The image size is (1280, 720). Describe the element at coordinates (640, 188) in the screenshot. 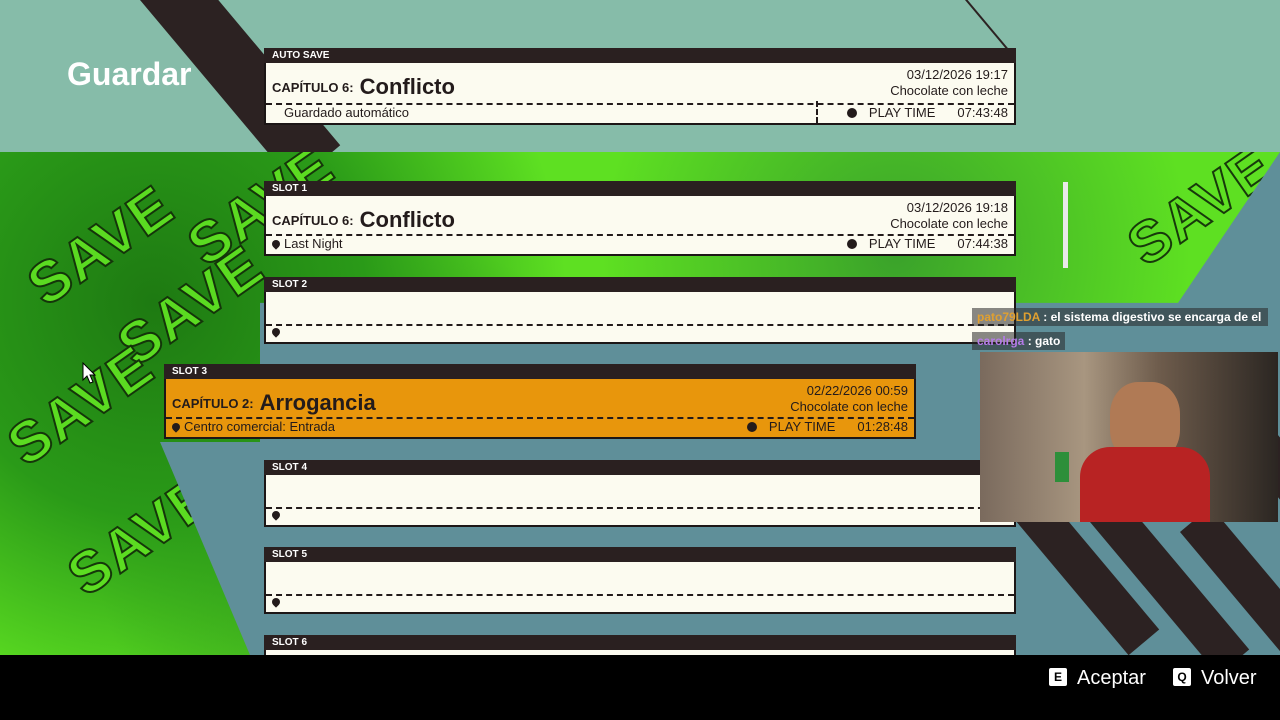

I see `slot-tab: SLOT 1` at that location.